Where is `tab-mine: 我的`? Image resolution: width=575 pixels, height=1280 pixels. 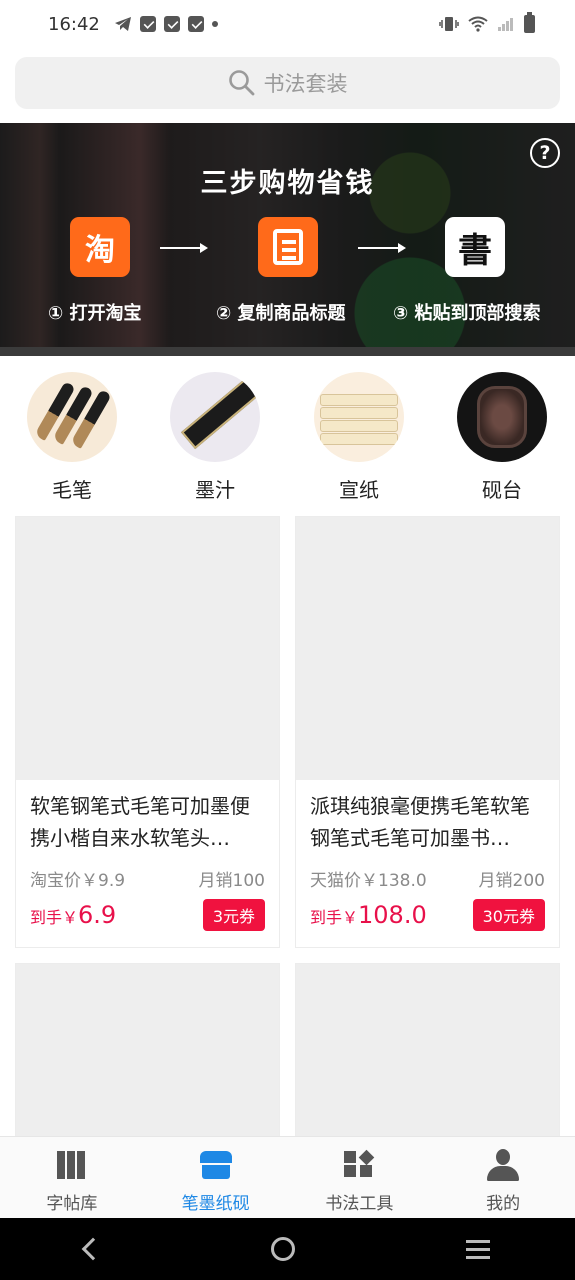
tab-mine: 我的 is located at coordinates (503, 1177).